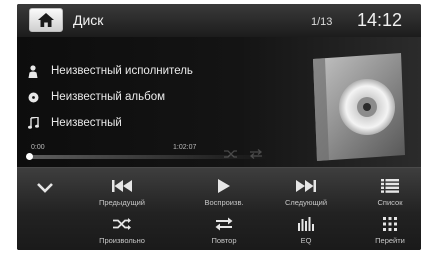  What do you see at coordinates (38, 147) in the screenshot?
I see `time-elapsed: 0:00` at bounding box center [38, 147].